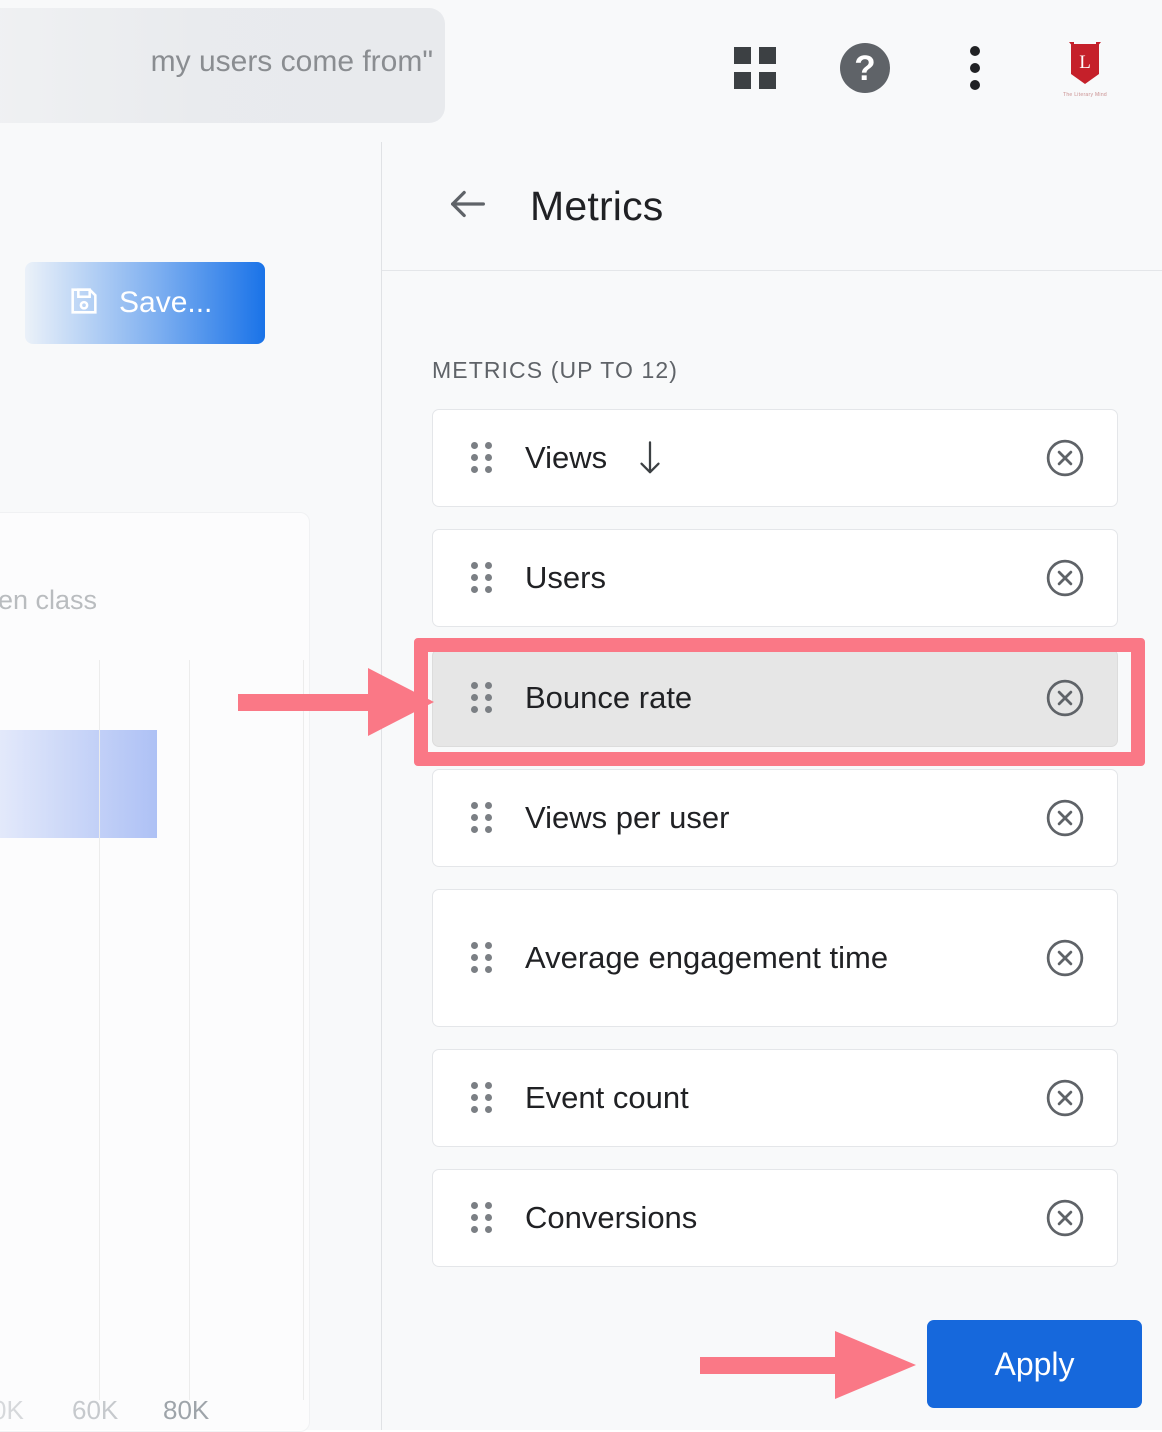 The image size is (1162, 1432). What do you see at coordinates (565, 577) in the screenshot?
I see `metric-label: Users` at bounding box center [565, 577].